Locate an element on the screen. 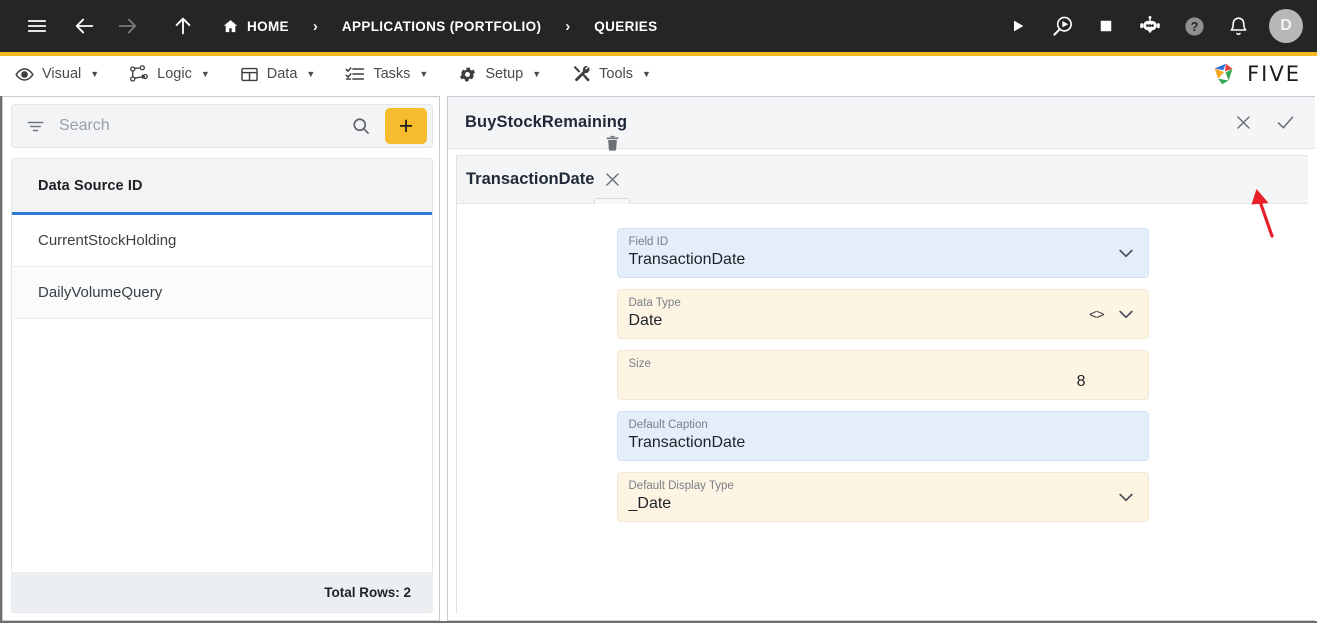  field-size: Size 8 is located at coordinates (882, 375).